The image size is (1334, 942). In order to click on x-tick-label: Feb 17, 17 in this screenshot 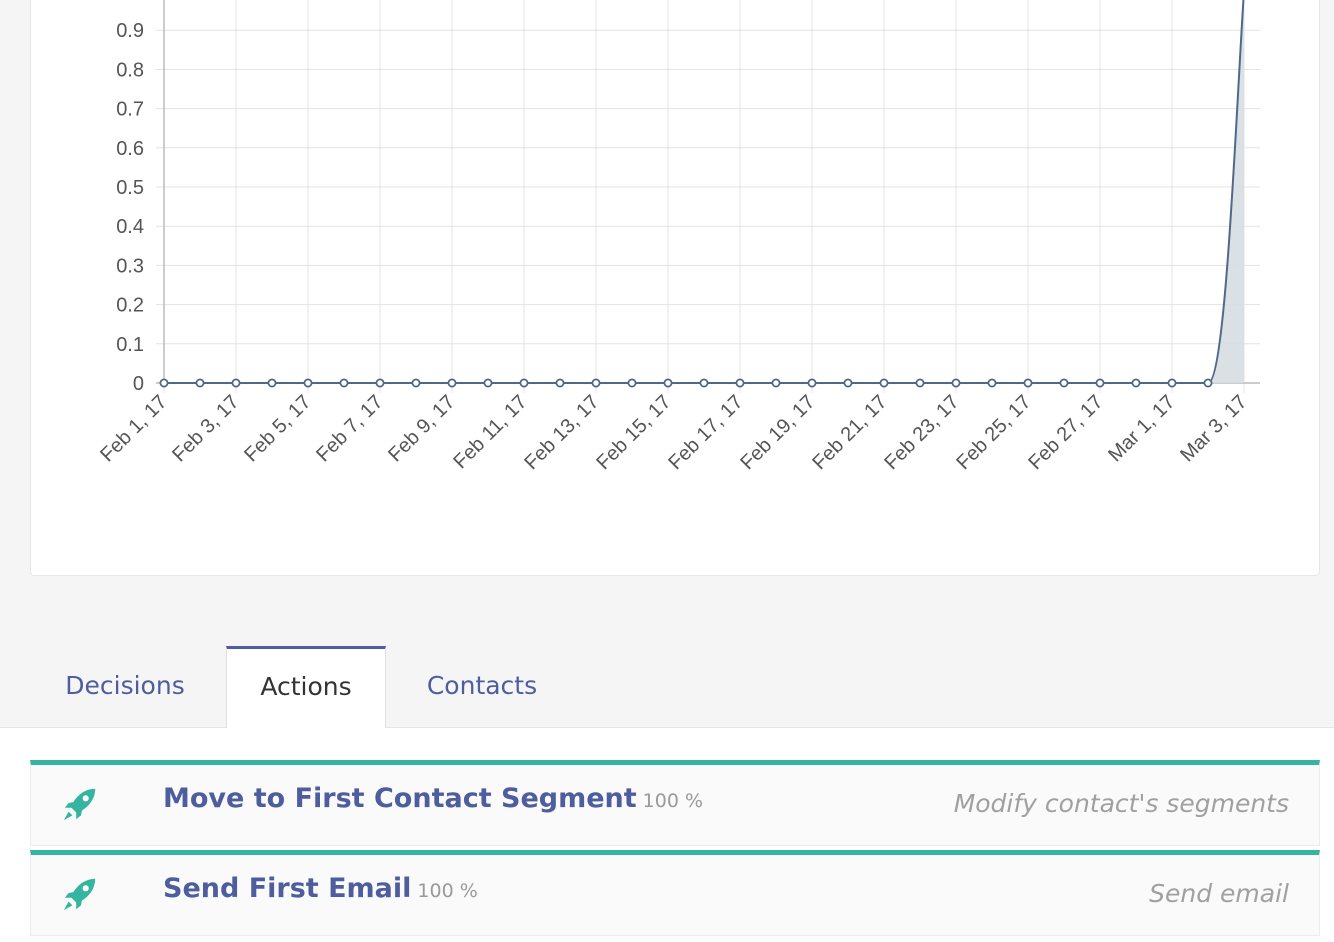, I will do `click(705, 432)`.